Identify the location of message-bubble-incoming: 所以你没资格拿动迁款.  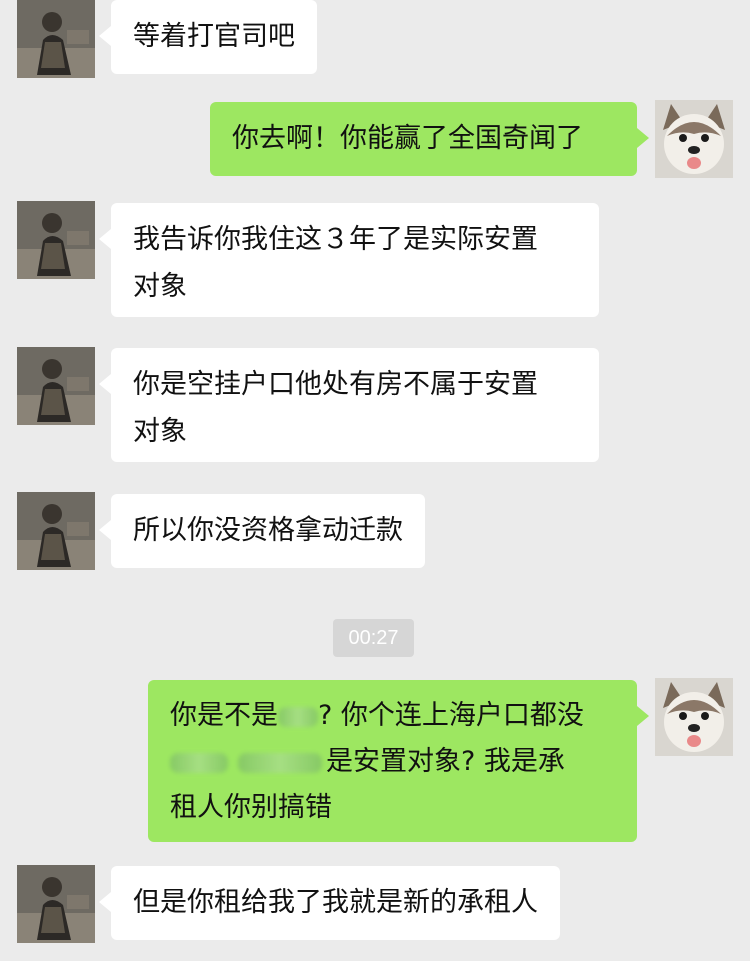
(262, 531).